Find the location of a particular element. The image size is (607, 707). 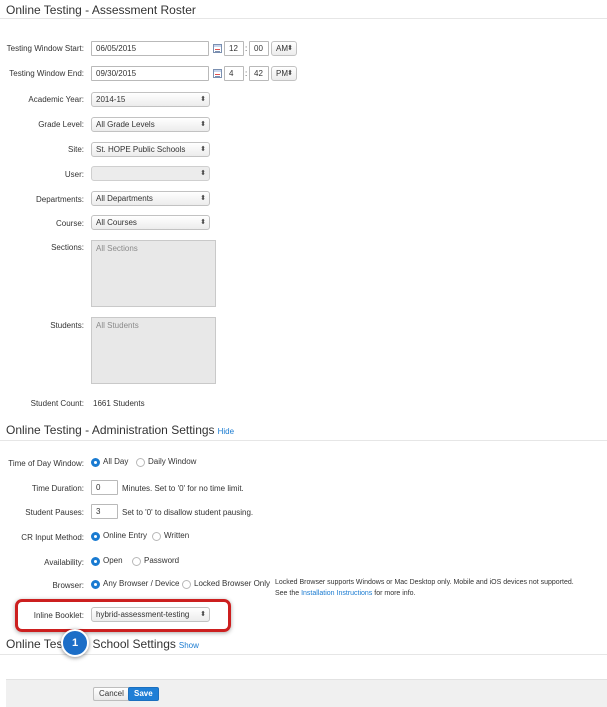

students-listbox: All Students is located at coordinates (153, 350).